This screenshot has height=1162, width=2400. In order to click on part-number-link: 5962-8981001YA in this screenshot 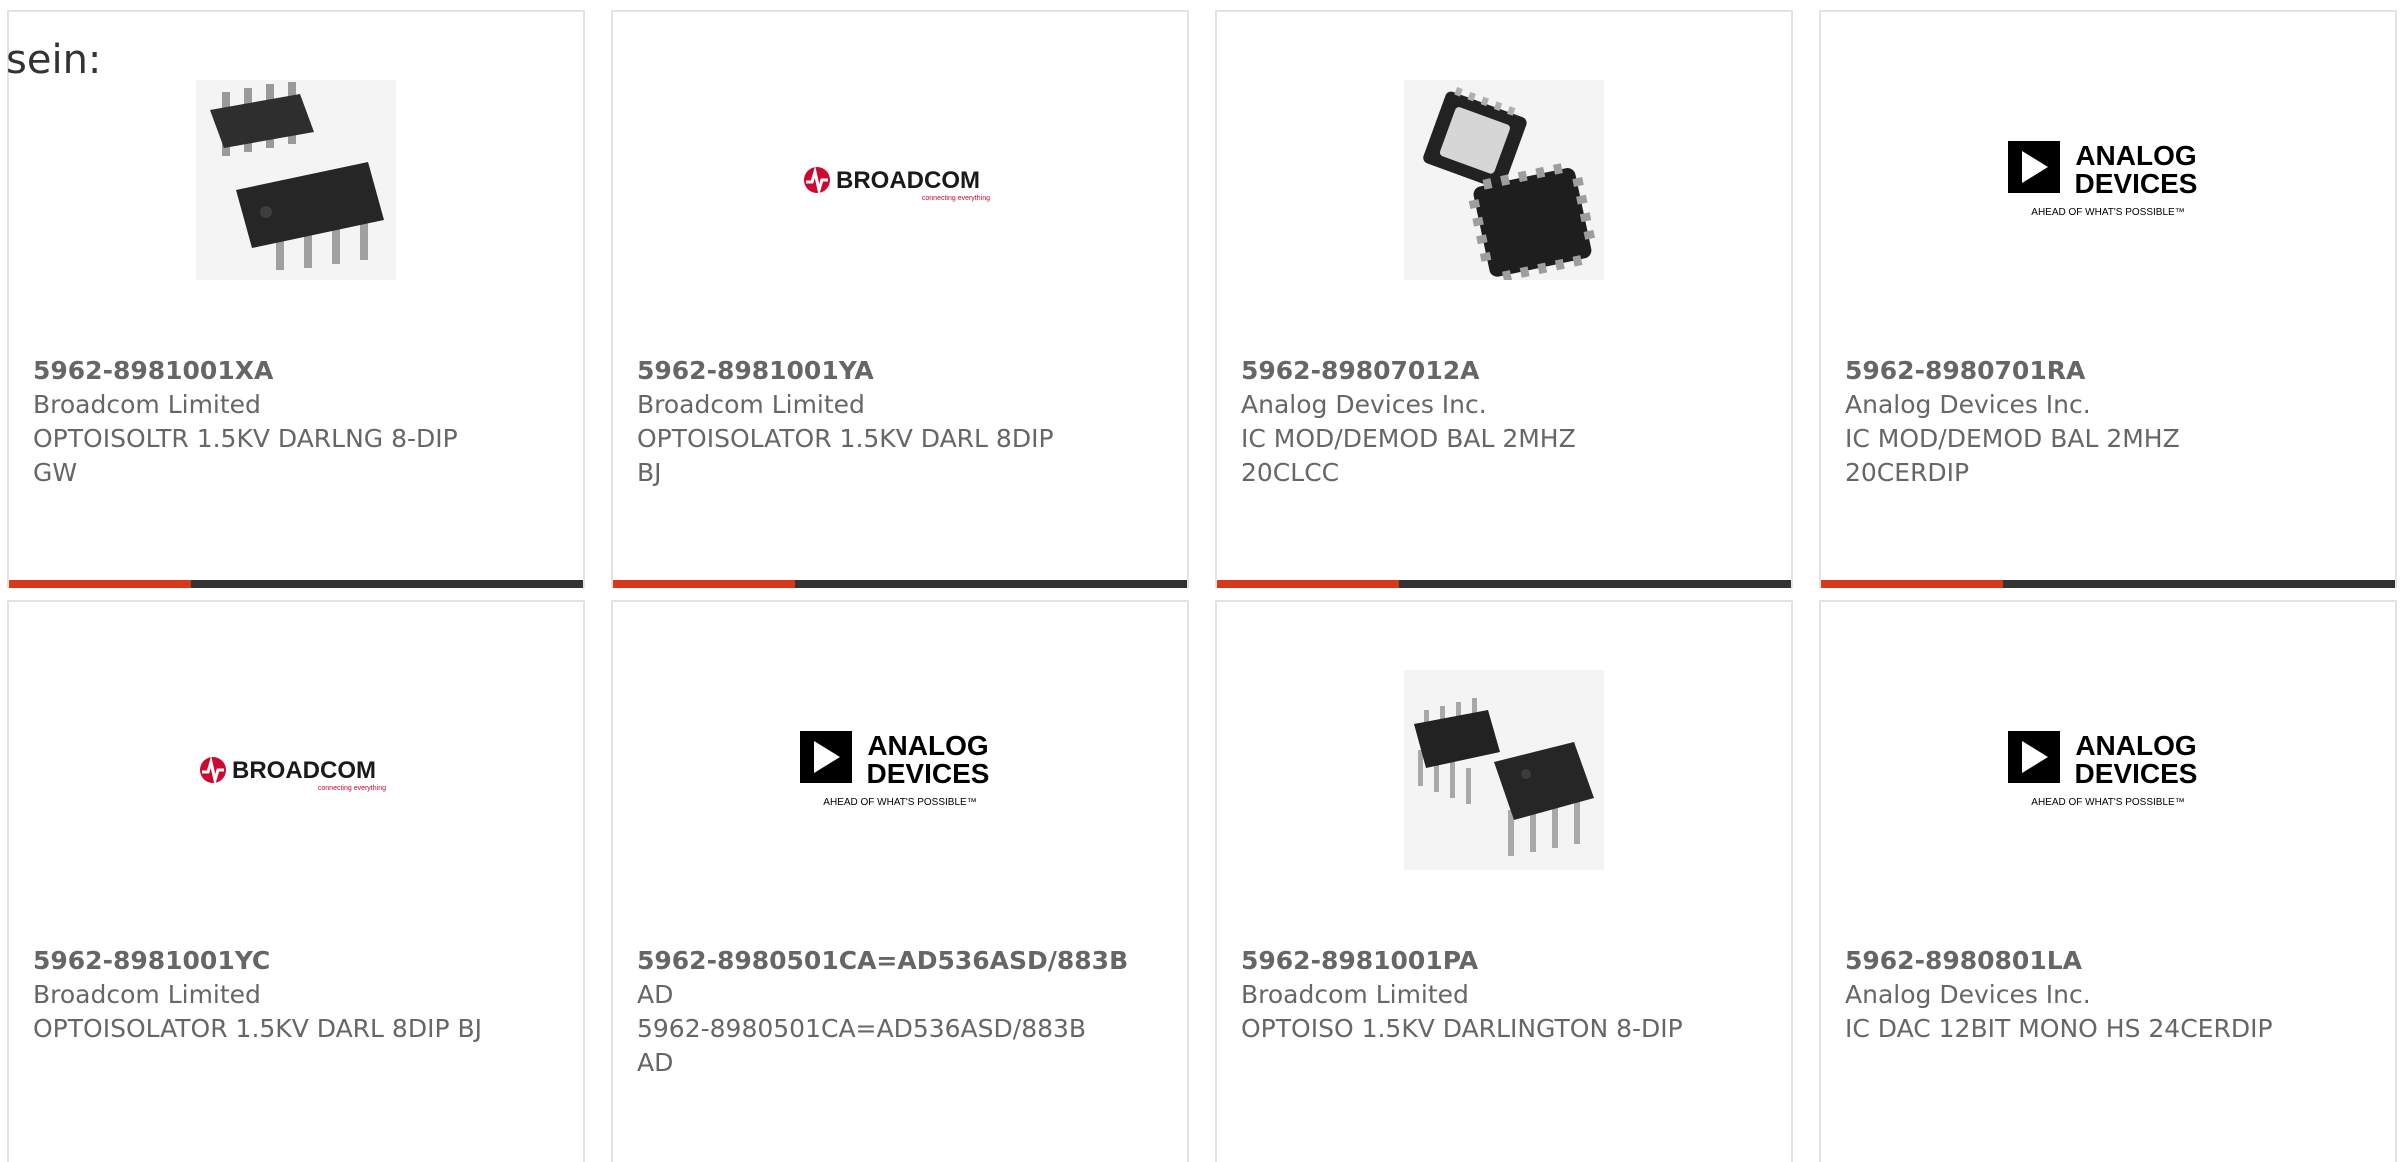, I will do `click(902, 371)`.